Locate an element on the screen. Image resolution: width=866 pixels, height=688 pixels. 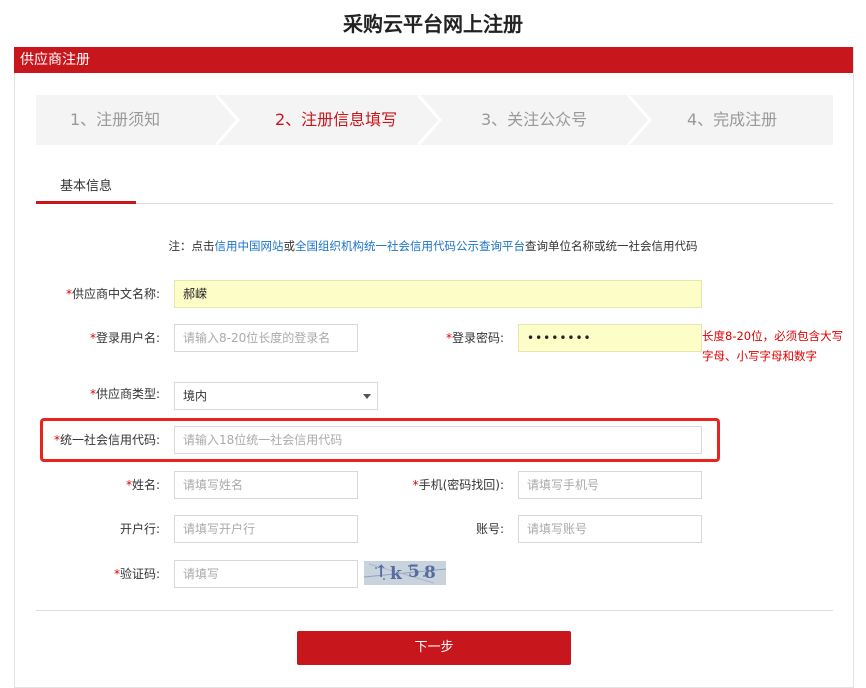
name-label: *姓名: is located at coordinates (142, 485).